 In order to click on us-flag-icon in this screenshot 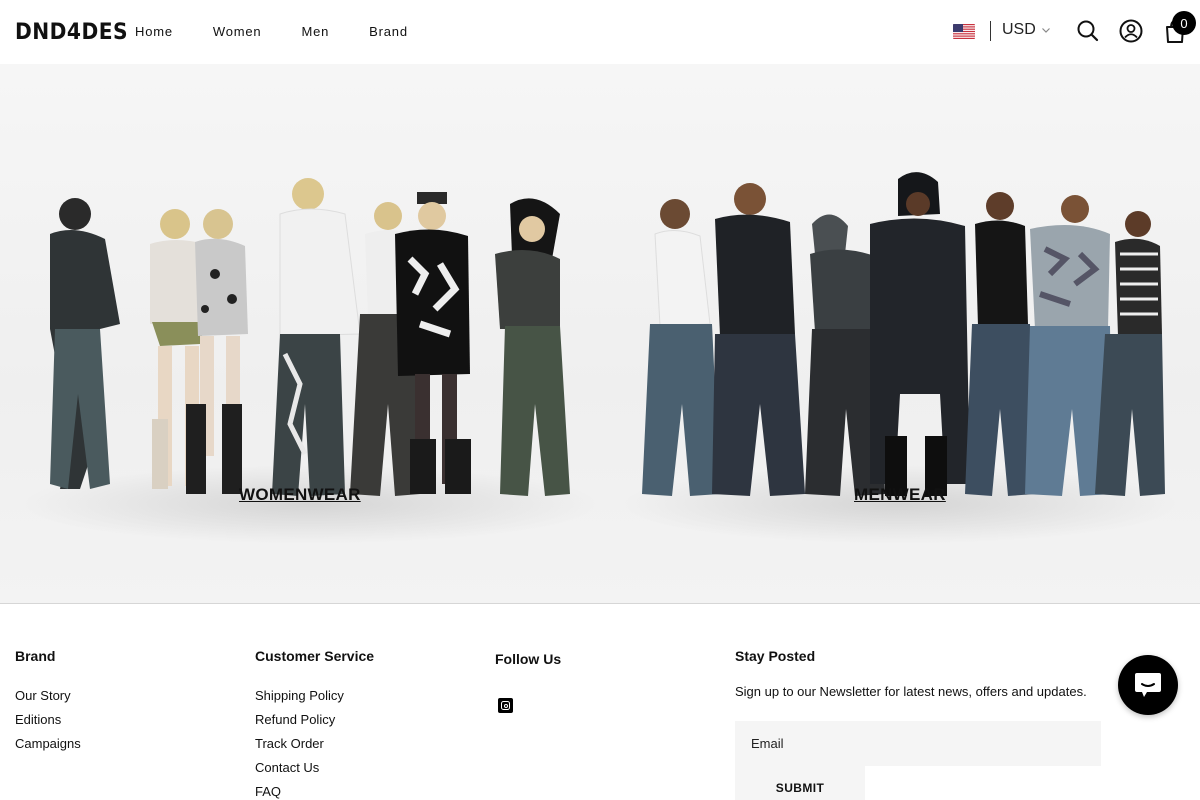, I will do `click(964, 31)`.